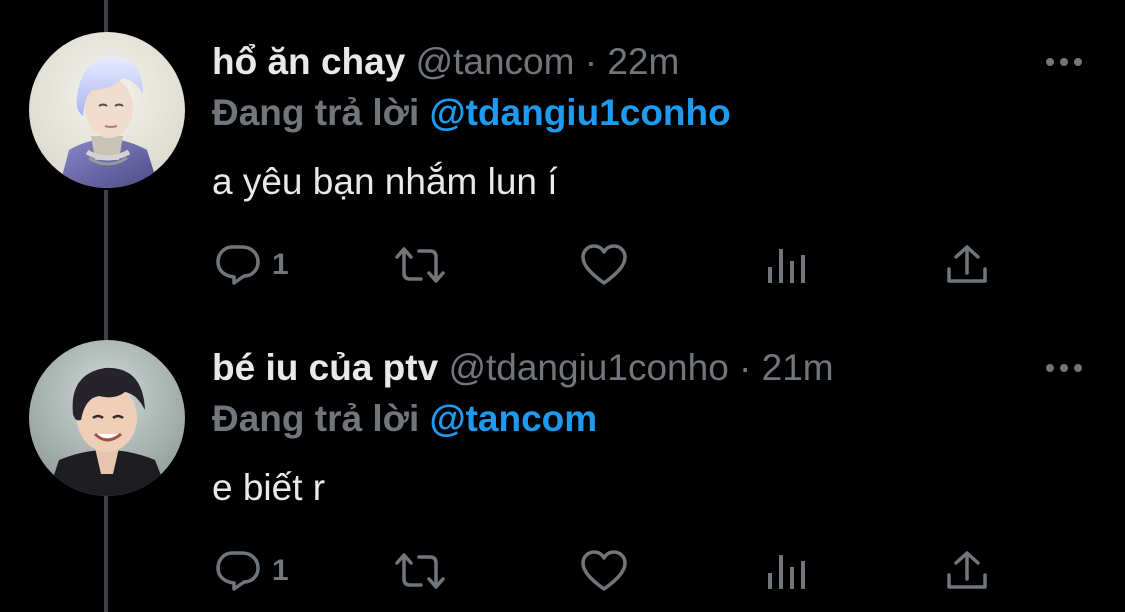  I want to click on tweet-text: a yêu bạn nhắm lun í, so click(385, 181).